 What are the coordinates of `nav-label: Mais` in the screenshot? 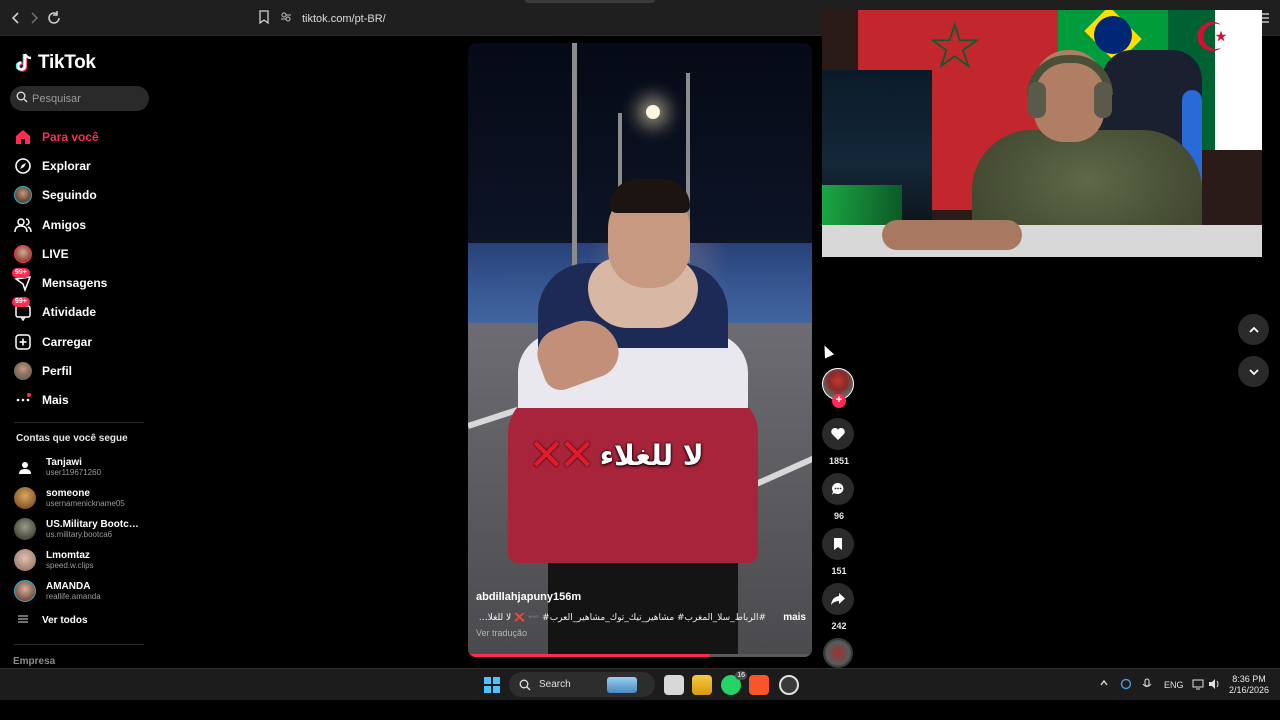 It's located at (55, 400).